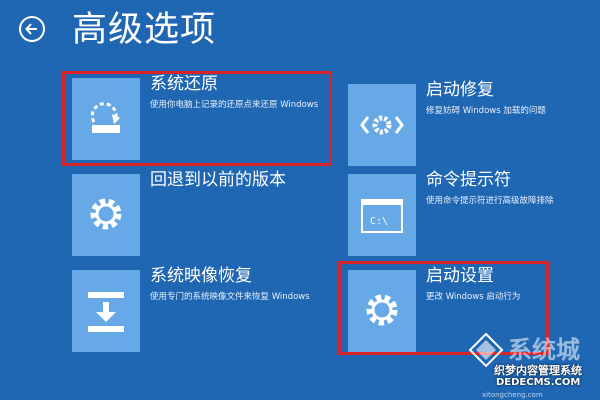  I want to click on gear-icon, so click(106, 215).